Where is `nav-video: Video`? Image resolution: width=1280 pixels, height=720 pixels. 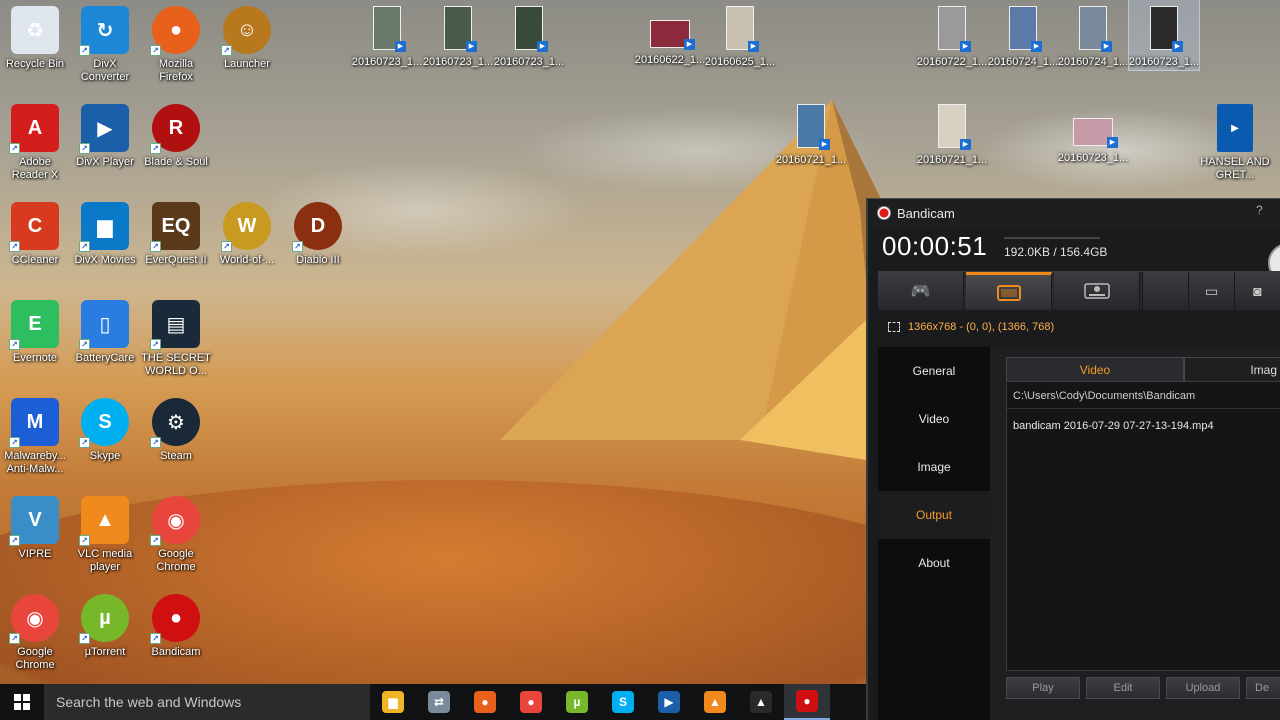 nav-video: Video is located at coordinates (934, 419).